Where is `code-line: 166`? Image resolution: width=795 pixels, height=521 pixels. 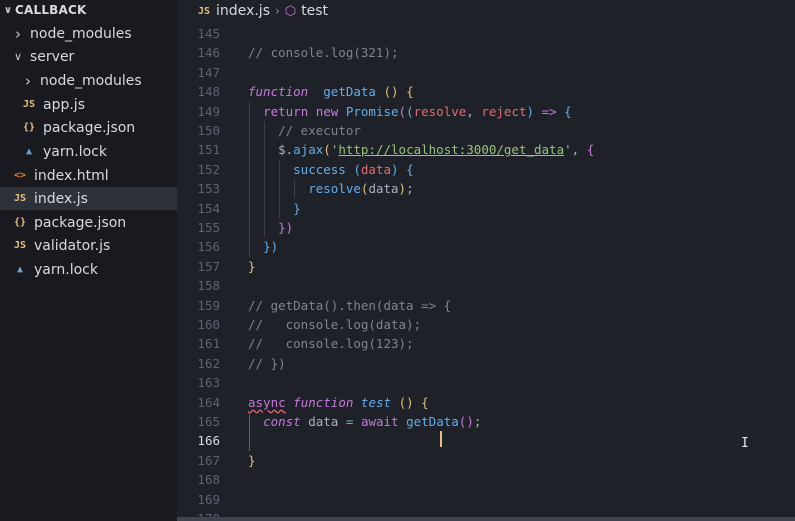 code-line: 166 is located at coordinates (486, 440).